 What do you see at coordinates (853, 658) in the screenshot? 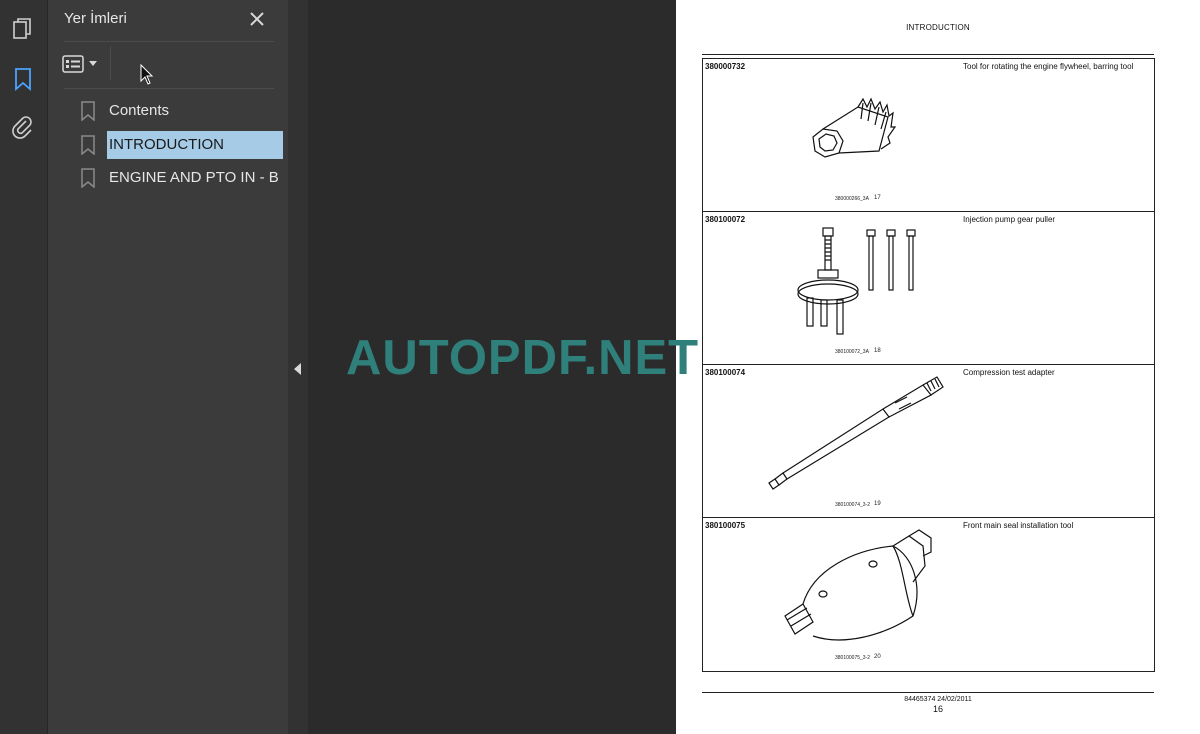
I see `figure-caption: 380100075_3-2` at bounding box center [853, 658].